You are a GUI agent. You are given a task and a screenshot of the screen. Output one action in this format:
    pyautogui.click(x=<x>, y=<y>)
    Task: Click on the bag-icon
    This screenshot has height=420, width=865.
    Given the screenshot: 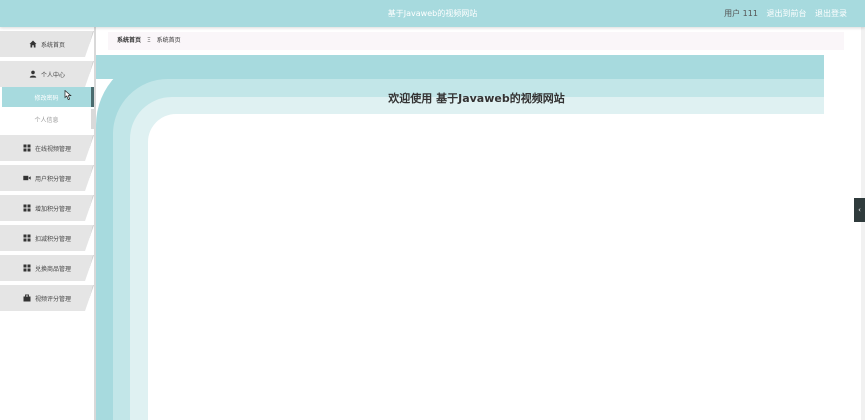 What is the action you would take?
    pyautogui.click(x=27, y=298)
    